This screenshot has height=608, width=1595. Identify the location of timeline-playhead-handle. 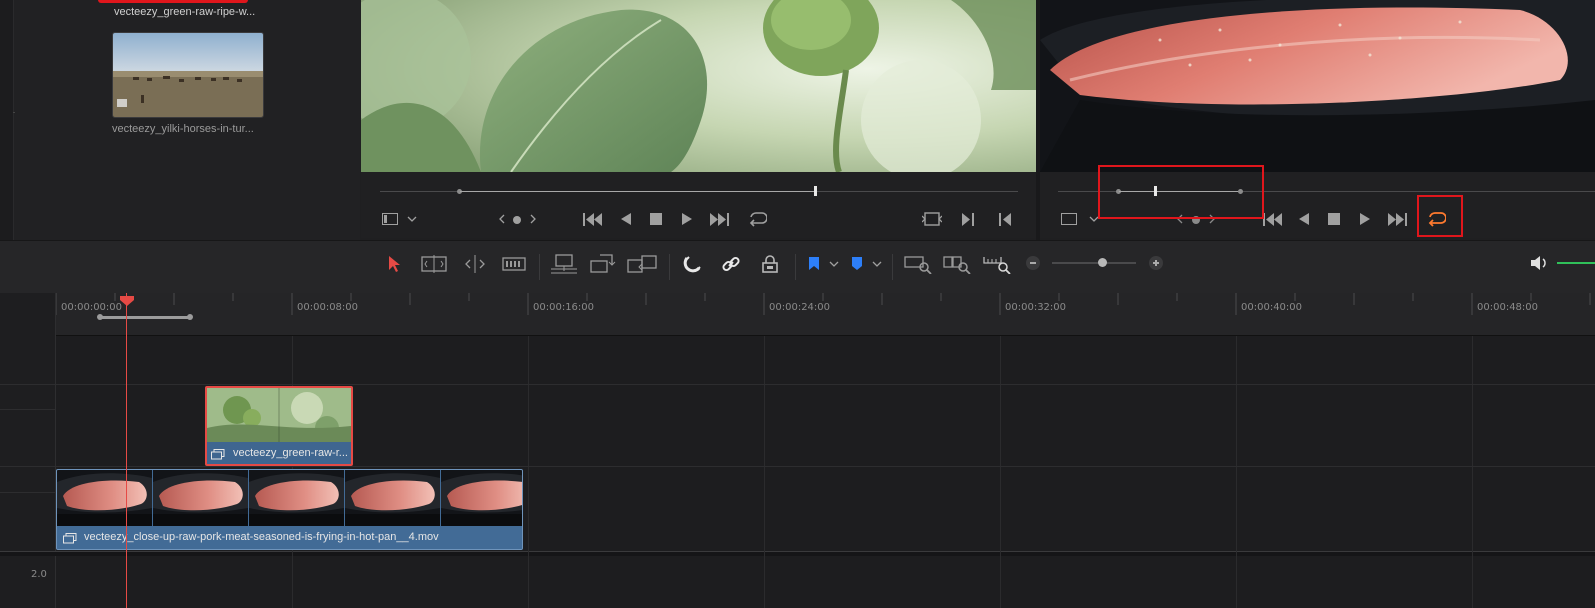
(127, 299).